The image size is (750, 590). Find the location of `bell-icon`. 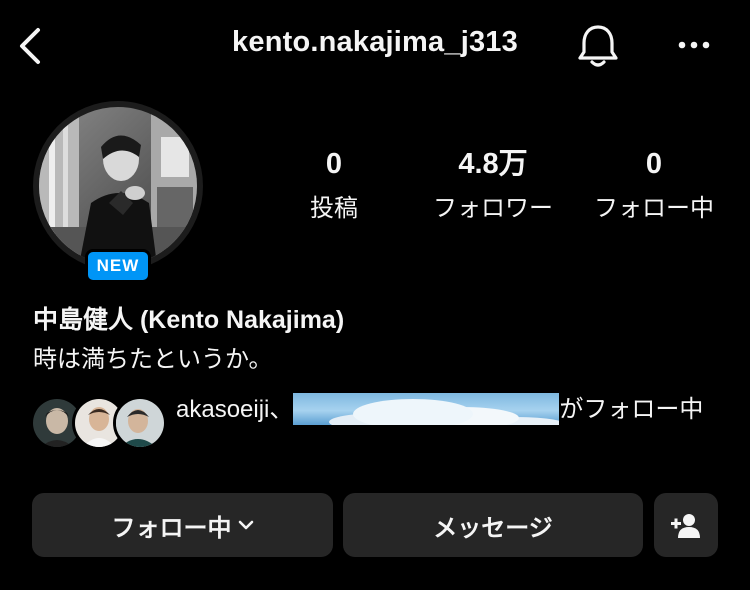

bell-icon is located at coordinates (598, 46).